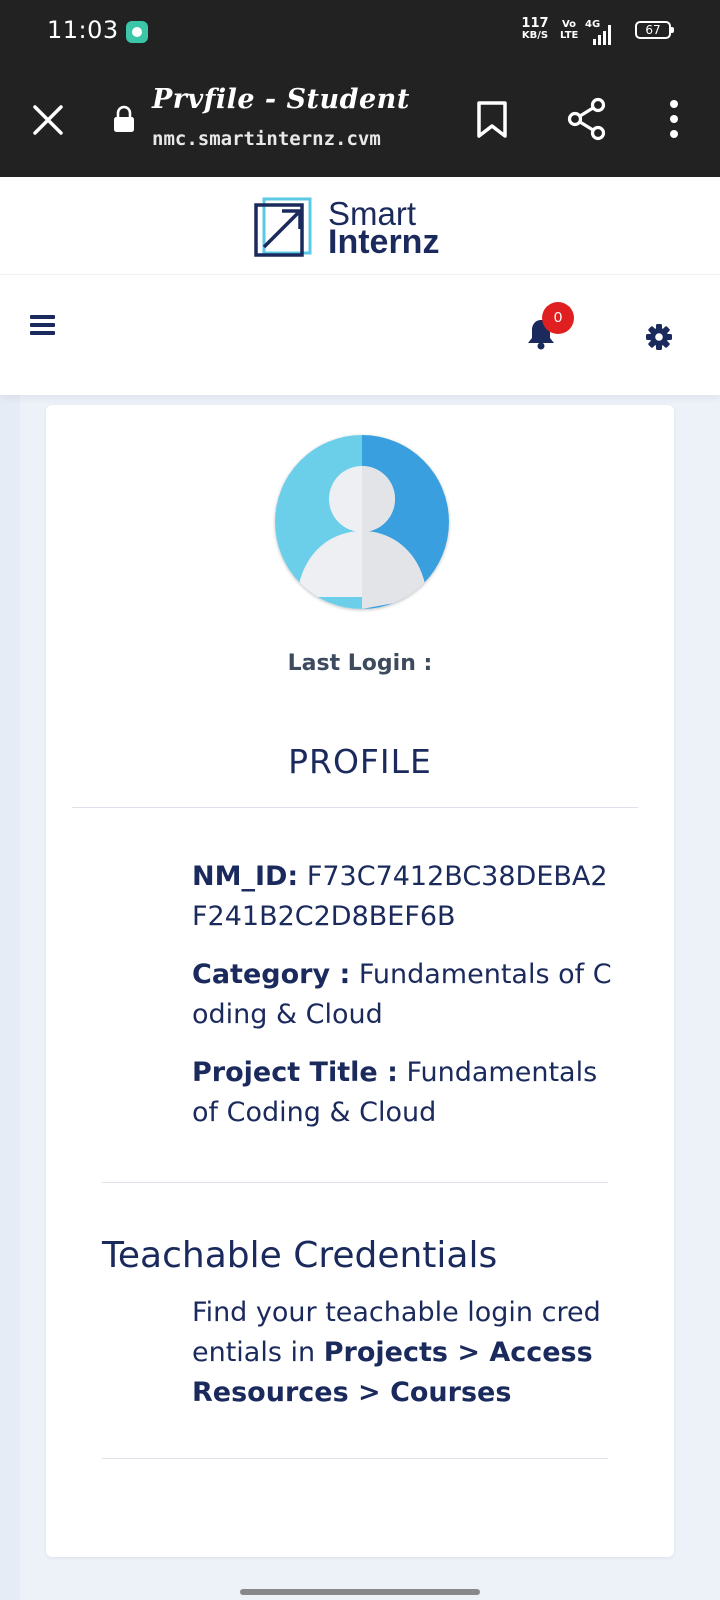 Image resolution: width=720 pixels, height=1600 pixels. What do you see at coordinates (600, 32) in the screenshot?
I see `signal-icon: 4G` at bounding box center [600, 32].